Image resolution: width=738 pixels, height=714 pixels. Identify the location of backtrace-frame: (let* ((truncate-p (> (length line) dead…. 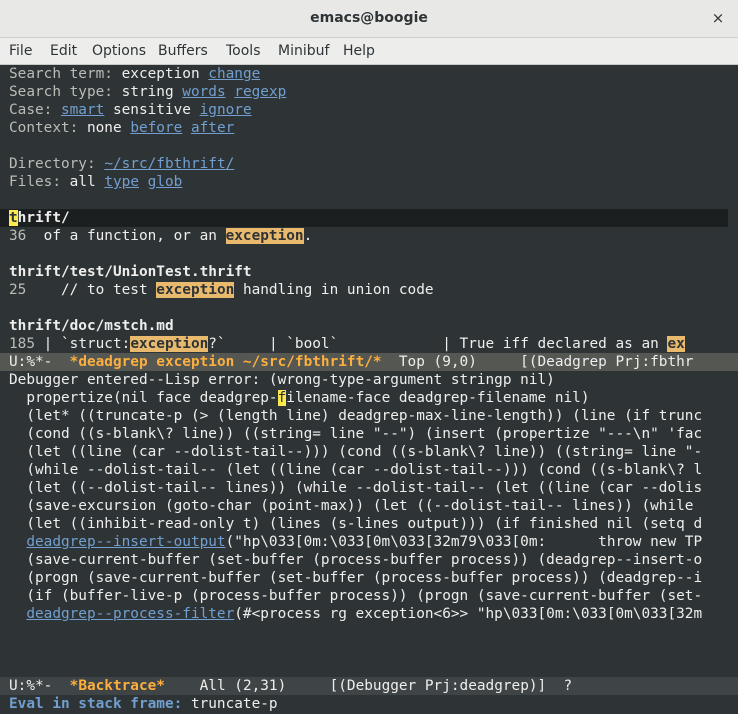
(373, 416).